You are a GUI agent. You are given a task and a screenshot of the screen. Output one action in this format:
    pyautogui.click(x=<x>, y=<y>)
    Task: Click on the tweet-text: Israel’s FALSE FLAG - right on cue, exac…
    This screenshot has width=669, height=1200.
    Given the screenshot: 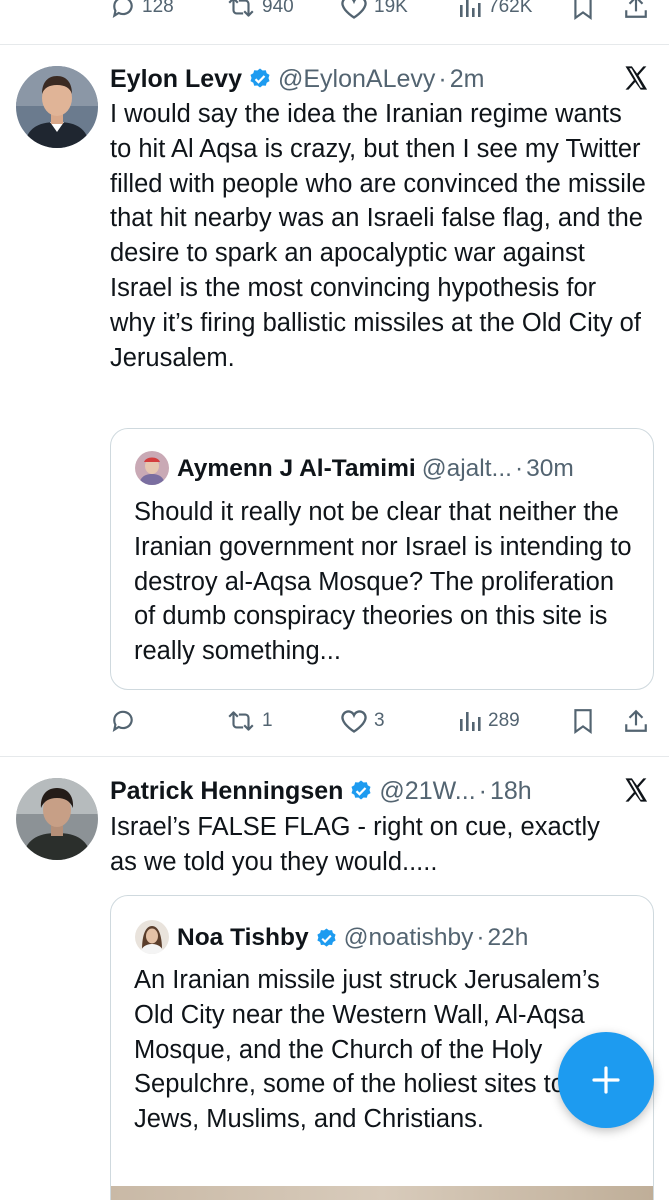 What is the action you would take?
    pyautogui.click(x=355, y=844)
    